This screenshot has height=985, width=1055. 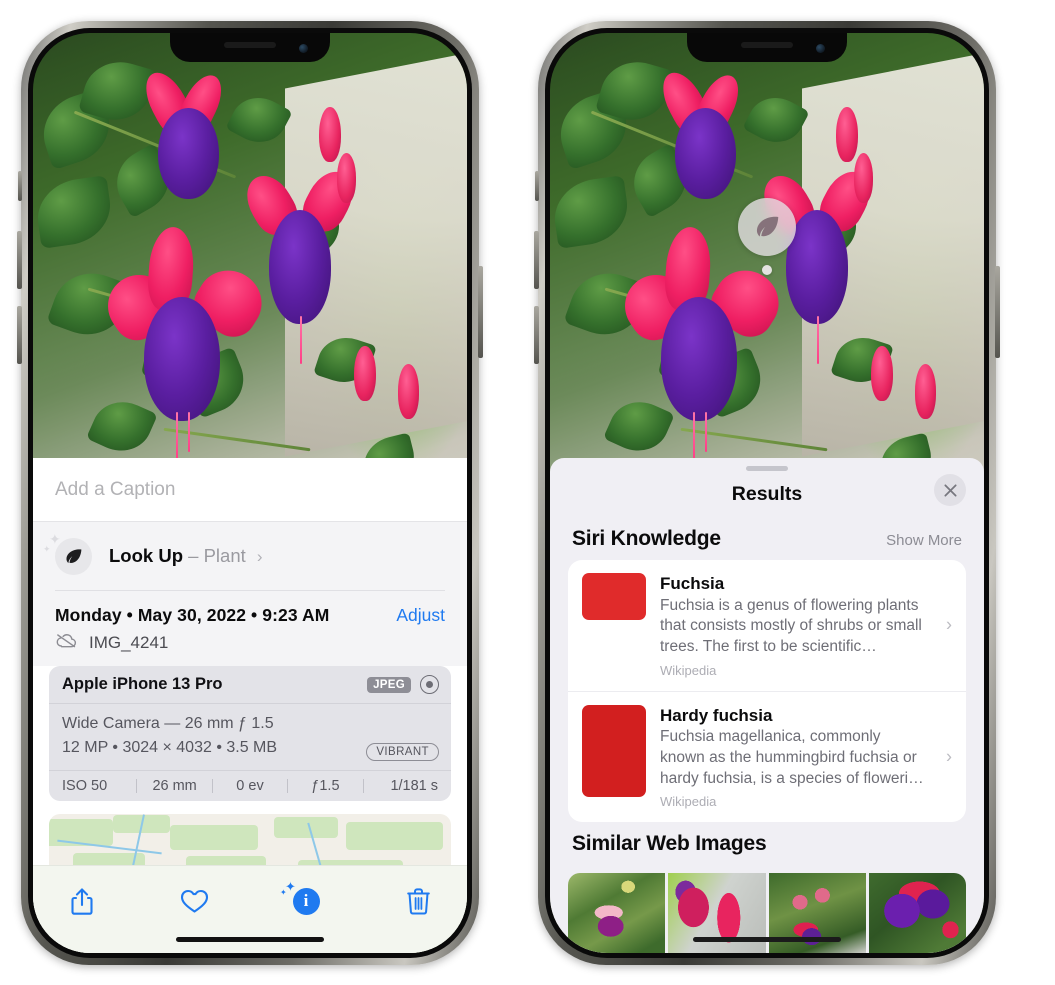 I want to click on look-up-dash: –, so click(x=193, y=555).